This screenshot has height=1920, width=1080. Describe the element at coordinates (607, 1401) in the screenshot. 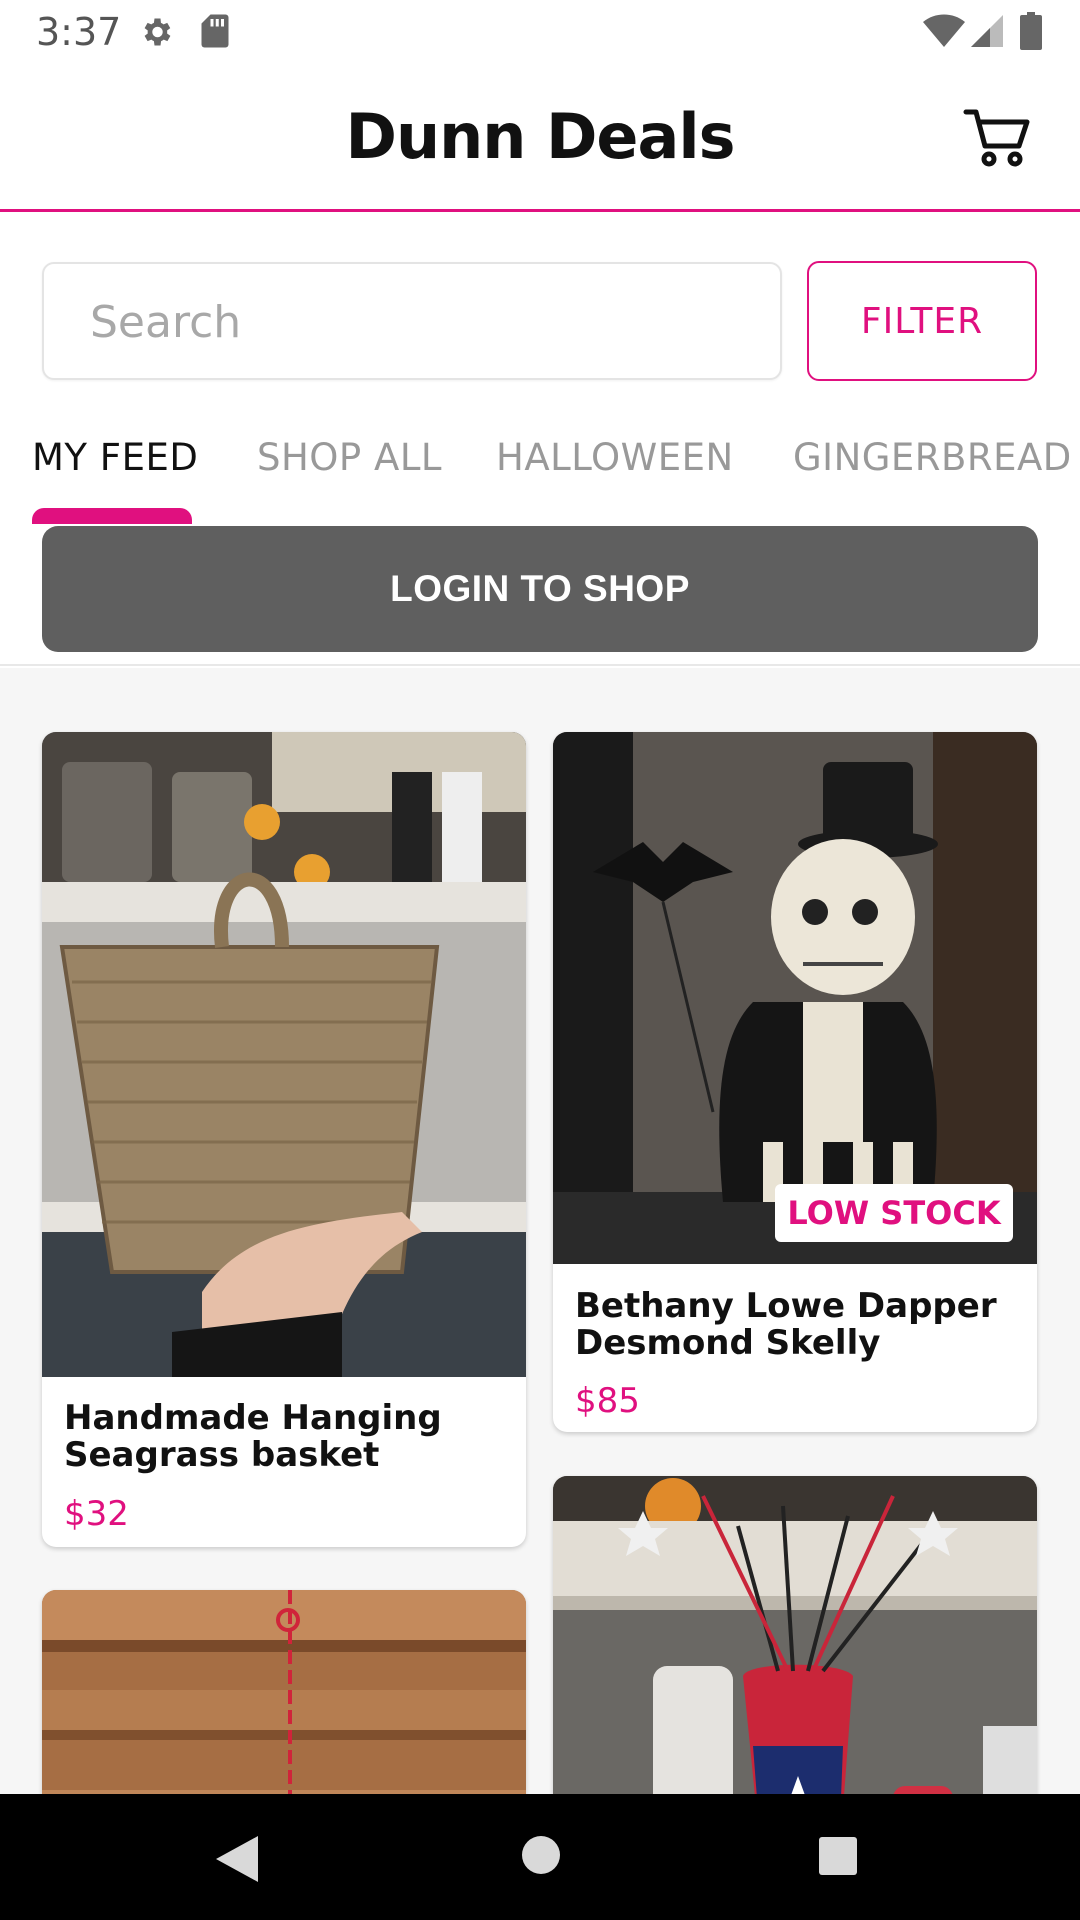

I see `product-price: $85` at that location.